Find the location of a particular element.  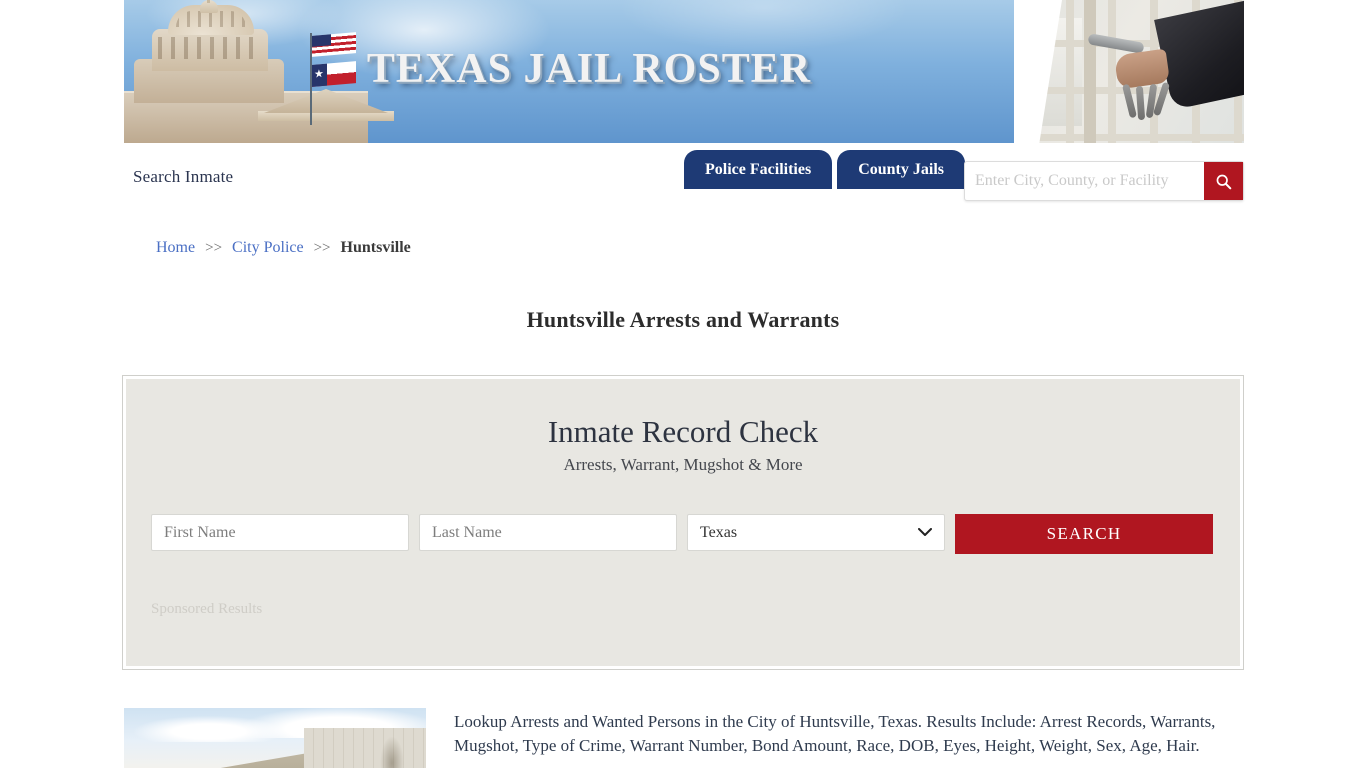

banner-title-text: TEXAS JAIL ROSTER is located at coordinates (589, 69).